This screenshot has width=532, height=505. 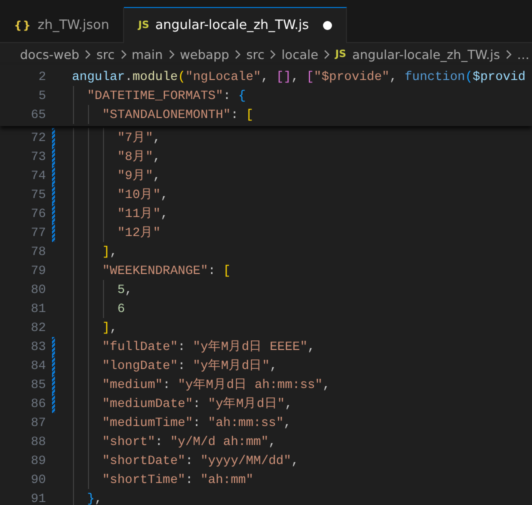 What do you see at coordinates (232, 25) in the screenshot?
I see `tab-label: angular-locale_zh_TW.js` at bounding box center [232, 25].